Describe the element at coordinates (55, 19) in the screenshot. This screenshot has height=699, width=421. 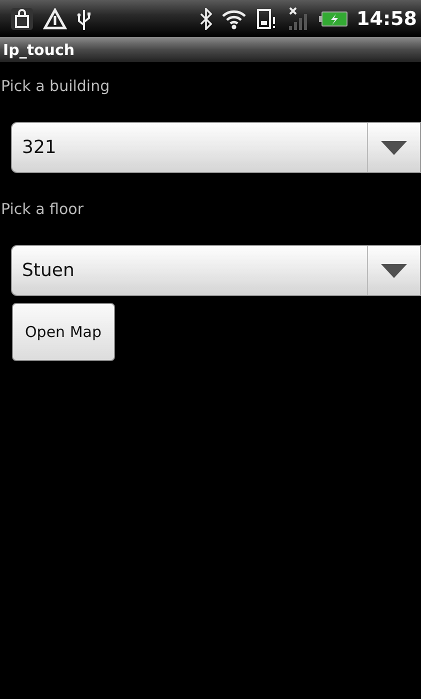
I see `warning-icon` at that location.